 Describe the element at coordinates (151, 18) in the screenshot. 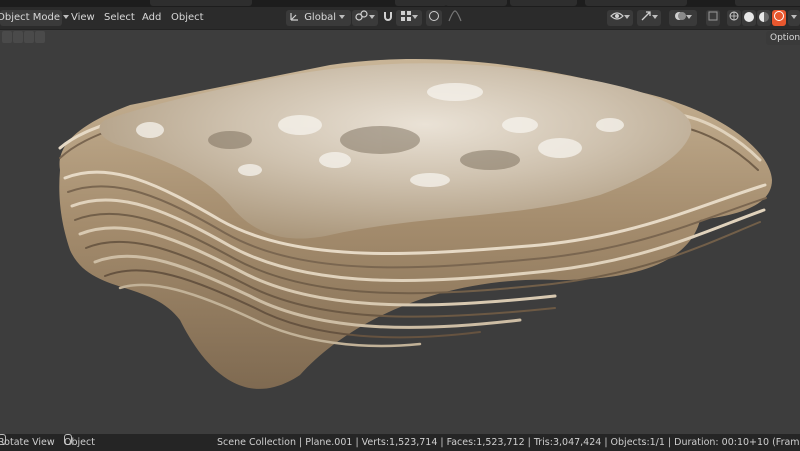

I see `menu-add: Add` at that location.